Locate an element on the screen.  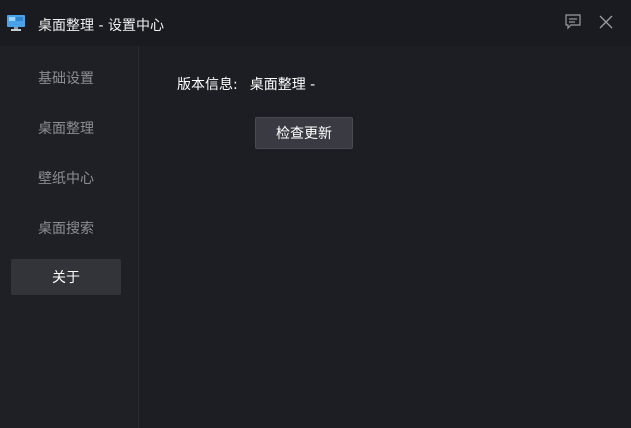
sidebar-item-label: 桌面搜索 is located at coordinates (66, 229).